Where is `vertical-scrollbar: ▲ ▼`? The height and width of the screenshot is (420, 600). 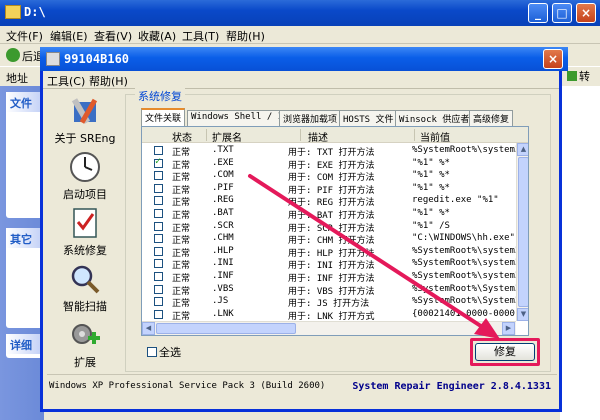 vertical-scrollbar: ▲ ▼ is located at coordinates (522, 232).